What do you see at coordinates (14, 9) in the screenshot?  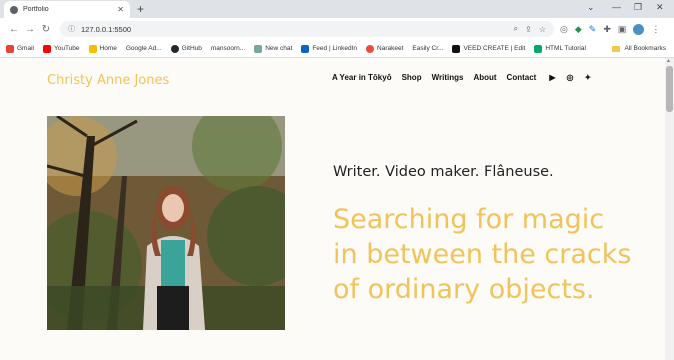 I see `globe-icon` at bounding box center [14, 9].